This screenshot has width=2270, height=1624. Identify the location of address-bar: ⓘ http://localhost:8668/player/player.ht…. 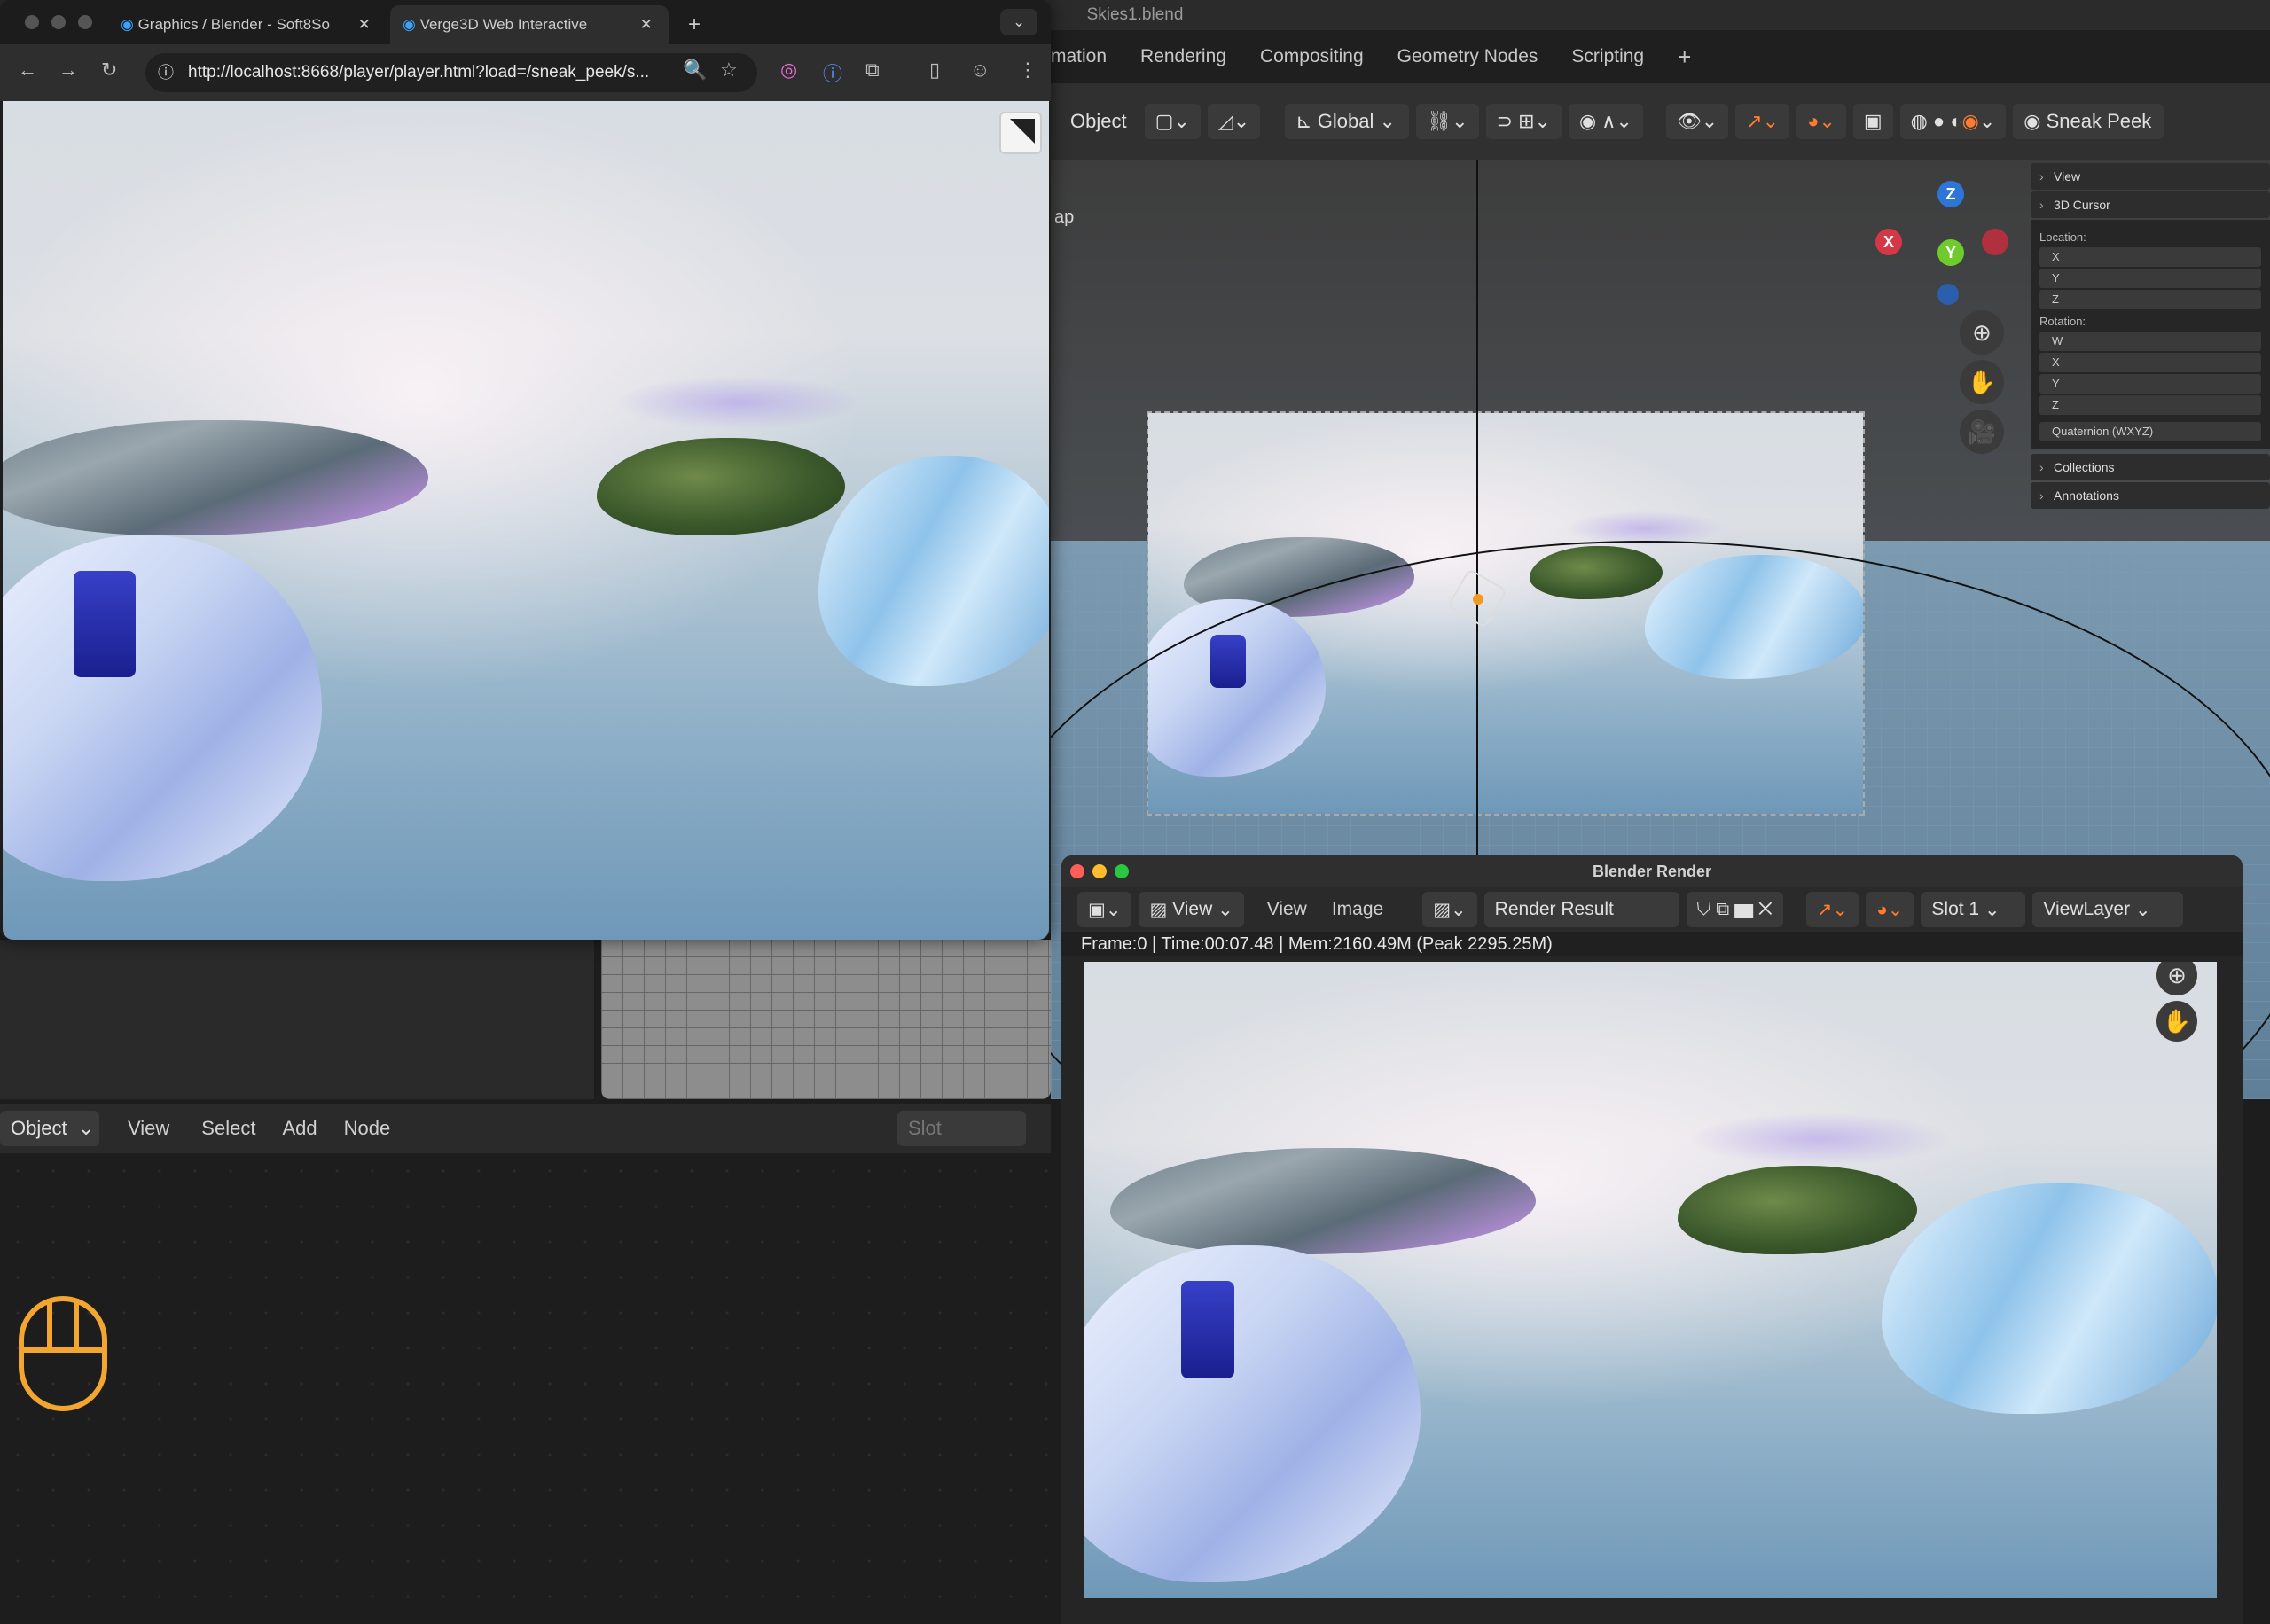
(451, 72).